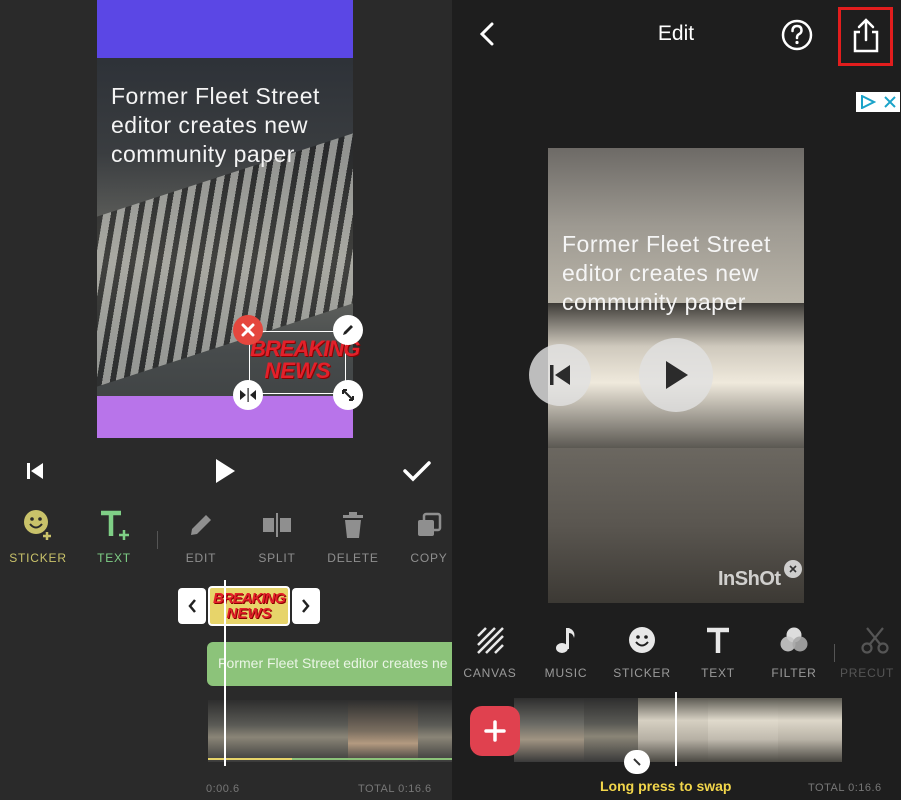  Describe the element at coordinates (834, 653) in the screenshot. I see `toolbar-divider` at that location.